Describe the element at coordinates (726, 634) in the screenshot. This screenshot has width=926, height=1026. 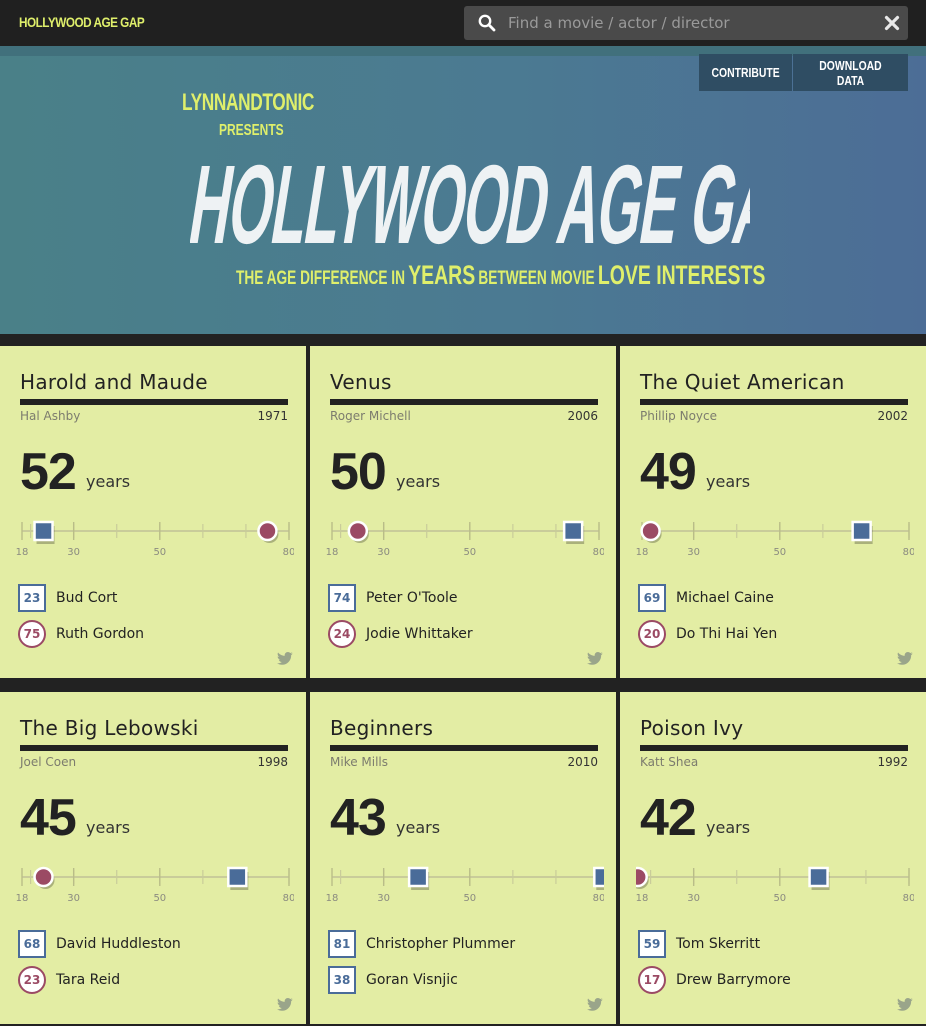
I see `person-2-name: Do Thi Hai Yen` at that location.